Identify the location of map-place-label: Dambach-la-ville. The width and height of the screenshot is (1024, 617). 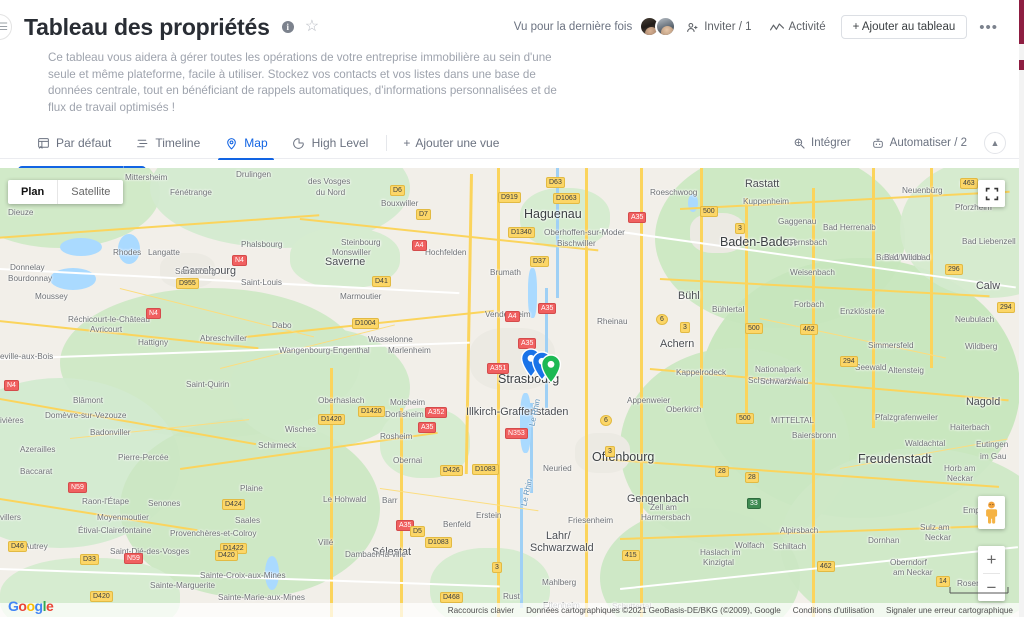
(375, 554).